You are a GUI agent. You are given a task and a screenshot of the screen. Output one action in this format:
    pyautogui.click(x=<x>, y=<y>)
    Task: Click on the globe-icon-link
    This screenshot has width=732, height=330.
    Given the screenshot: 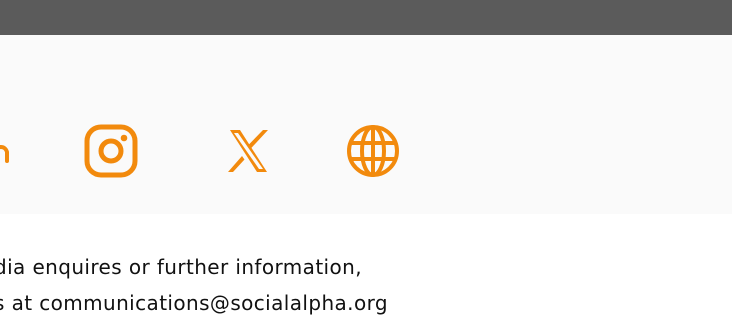 What is the action you would take?
    pyautogui.click(x=373, y=151)
    